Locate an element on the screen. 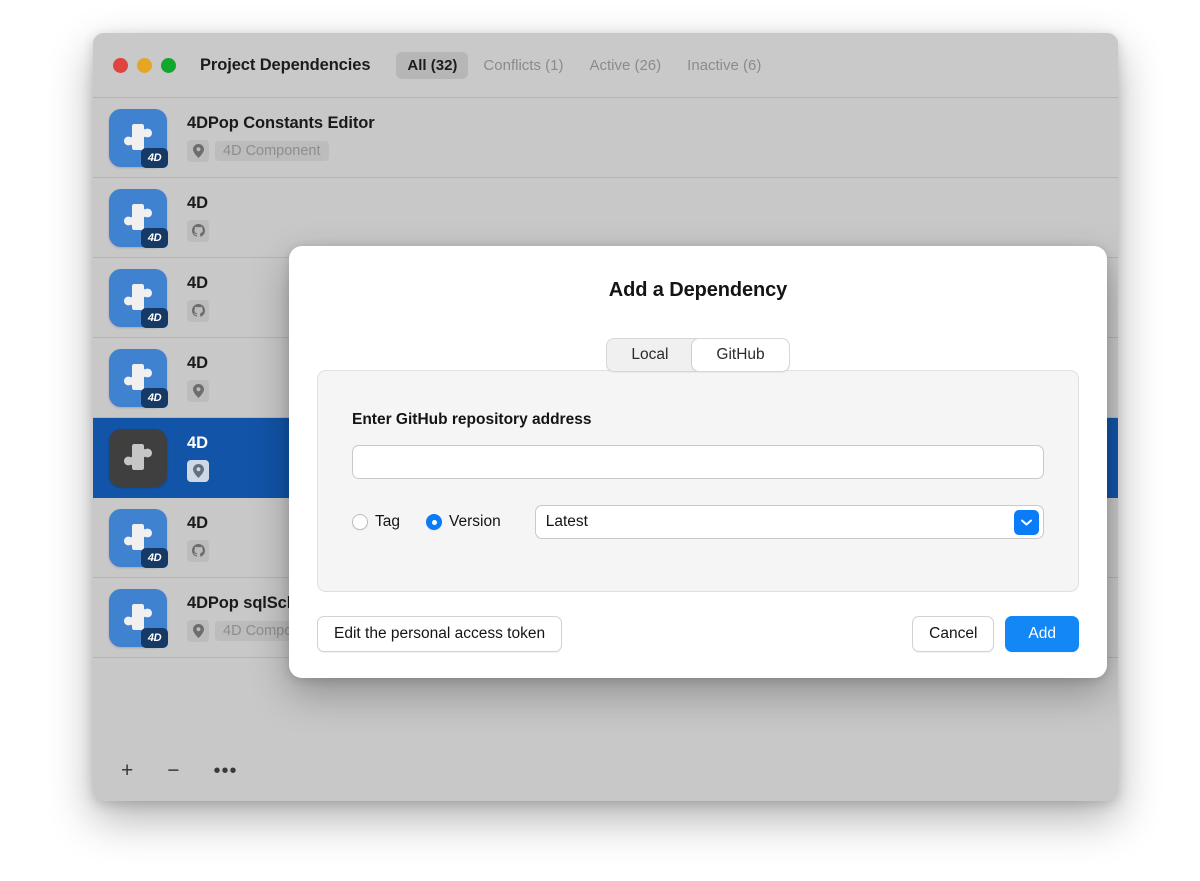  radio-tag: Tag is located at coordinates (376, 522).